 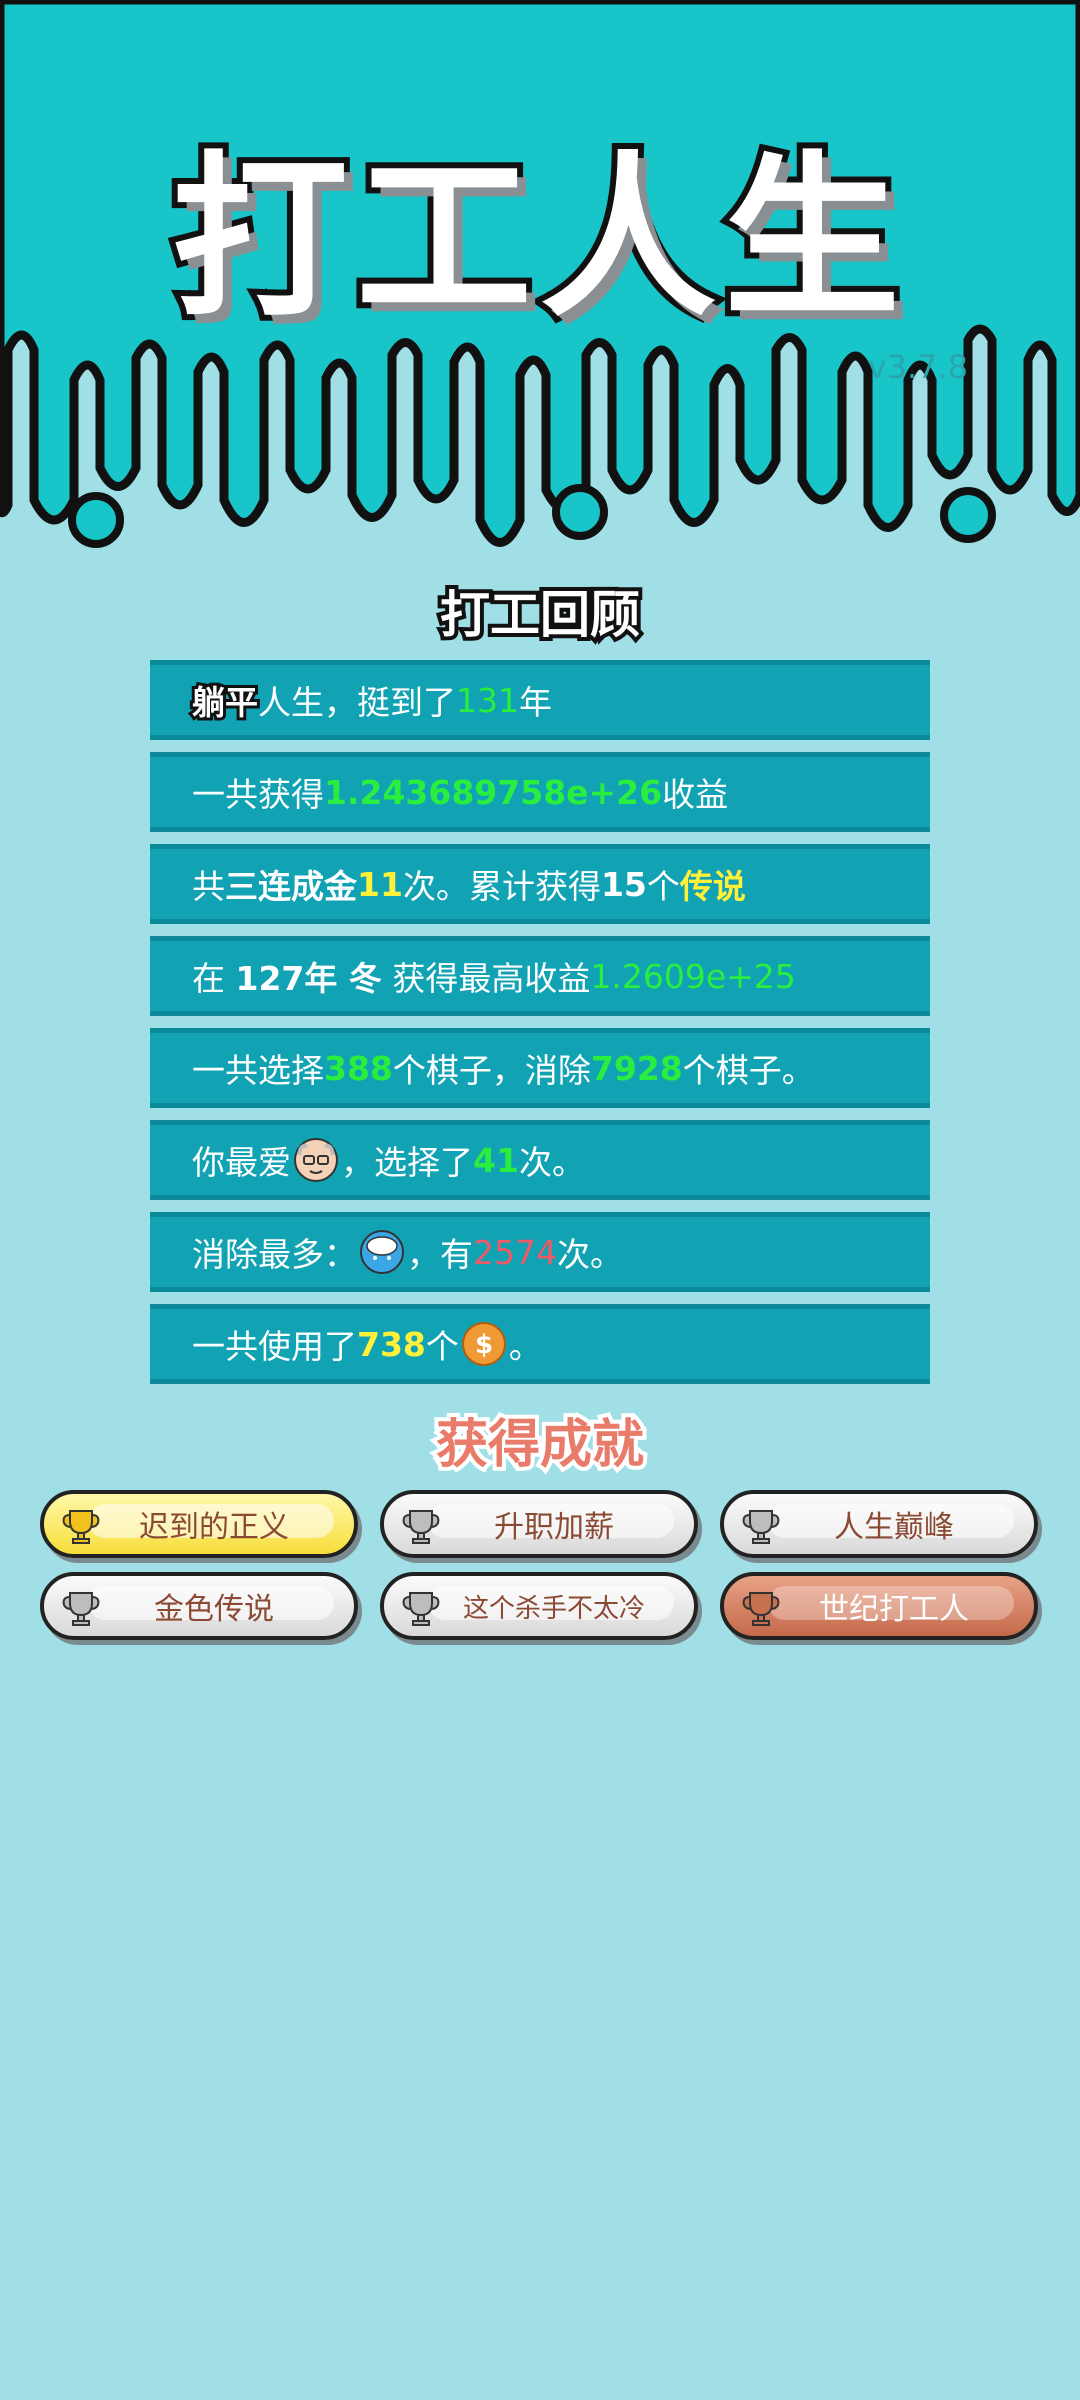 I want to click on review-row-triple-gold: 共三连成金 11 次。累计获得 15 个传说, so click(x=540, y=884).